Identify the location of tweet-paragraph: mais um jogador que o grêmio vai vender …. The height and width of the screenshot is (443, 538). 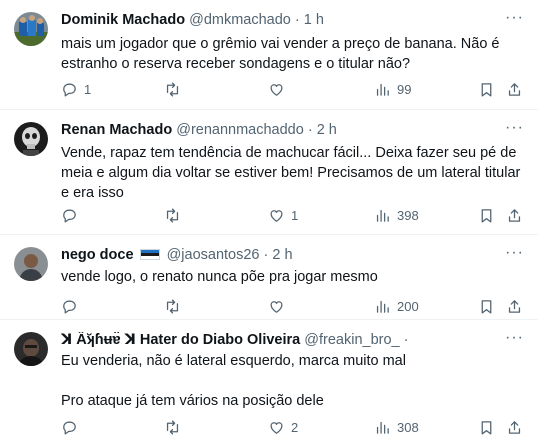
(280, 54).